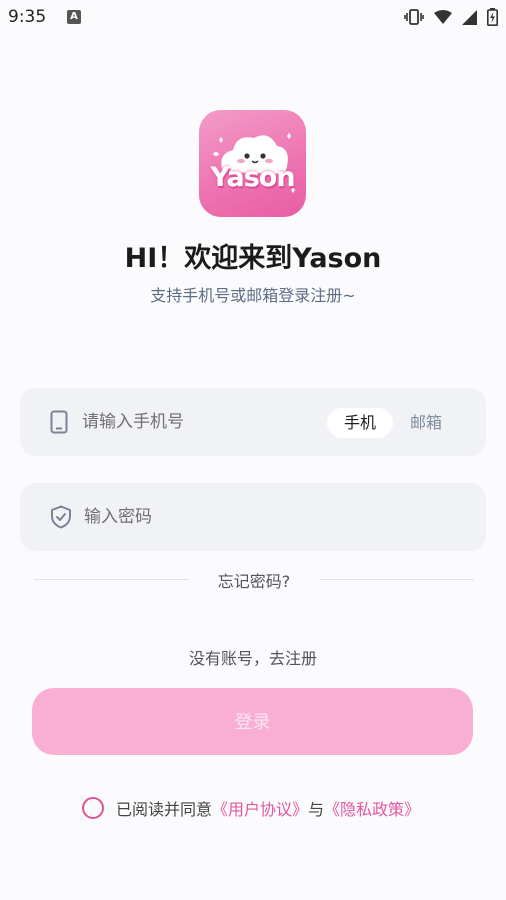 This screenshot has width=506, height=900. What do you see at coordinates (316, 809) in the screenshot?
I see `agreement-conjunction: 与` at bounding box center [316, 809].